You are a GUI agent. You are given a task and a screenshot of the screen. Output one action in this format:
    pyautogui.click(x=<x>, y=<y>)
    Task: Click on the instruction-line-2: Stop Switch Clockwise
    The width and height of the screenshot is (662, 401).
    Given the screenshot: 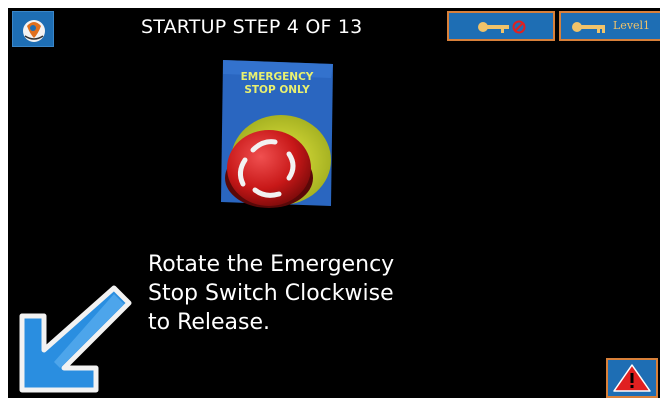 What is the action you would take?
    pyautogui.click(x=271, y=293)
    